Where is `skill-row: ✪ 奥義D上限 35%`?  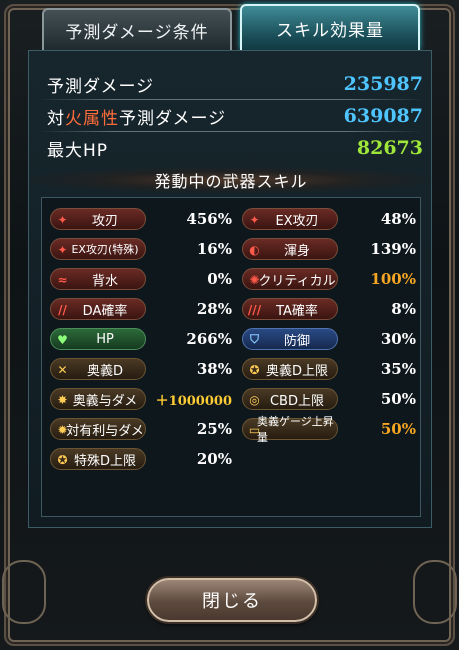 skill-row: ✪ 奥義D上限 35% is located at coordinates (329, 369).